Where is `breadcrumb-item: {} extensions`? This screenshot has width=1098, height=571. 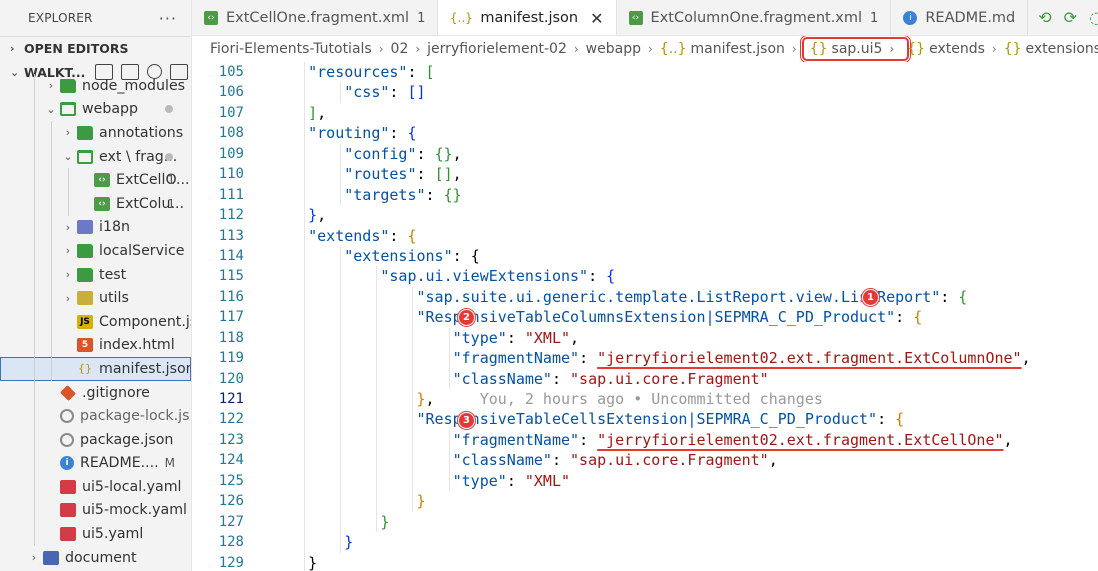
breadcrumb-item: {} extensions is located at coordinates (1051, 49).